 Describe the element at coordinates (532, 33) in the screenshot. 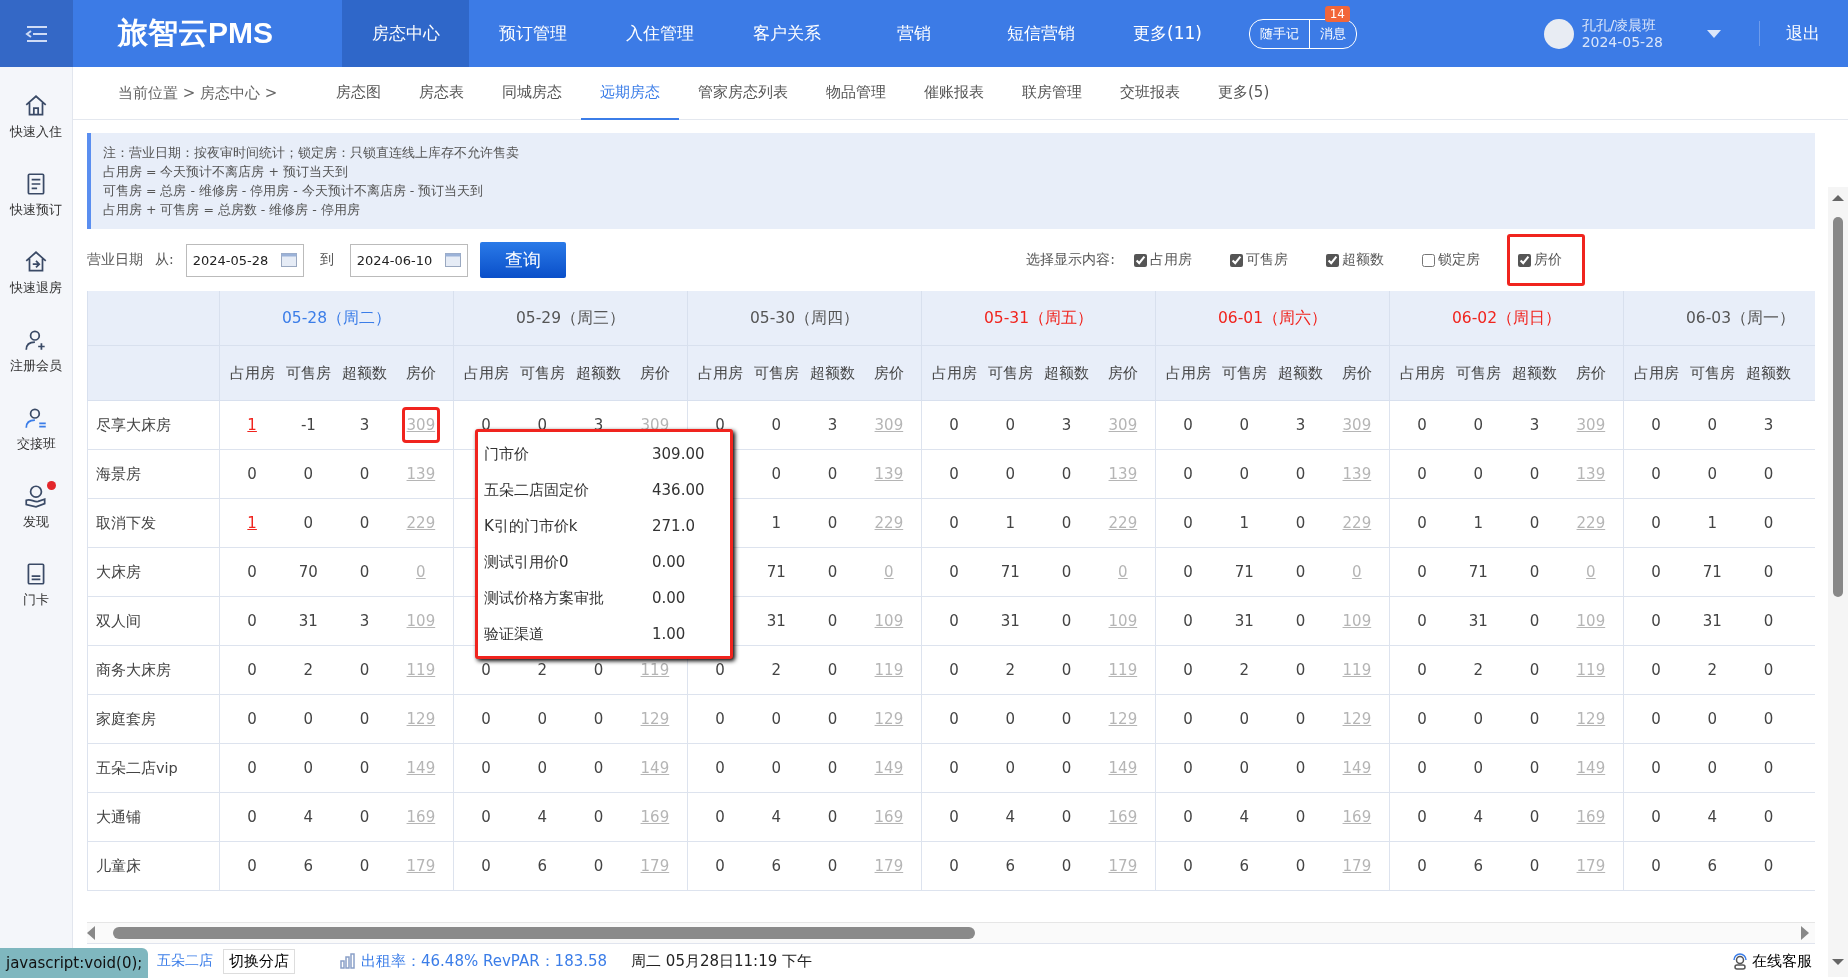

I see `nav-tab: 预订管理` at that location.